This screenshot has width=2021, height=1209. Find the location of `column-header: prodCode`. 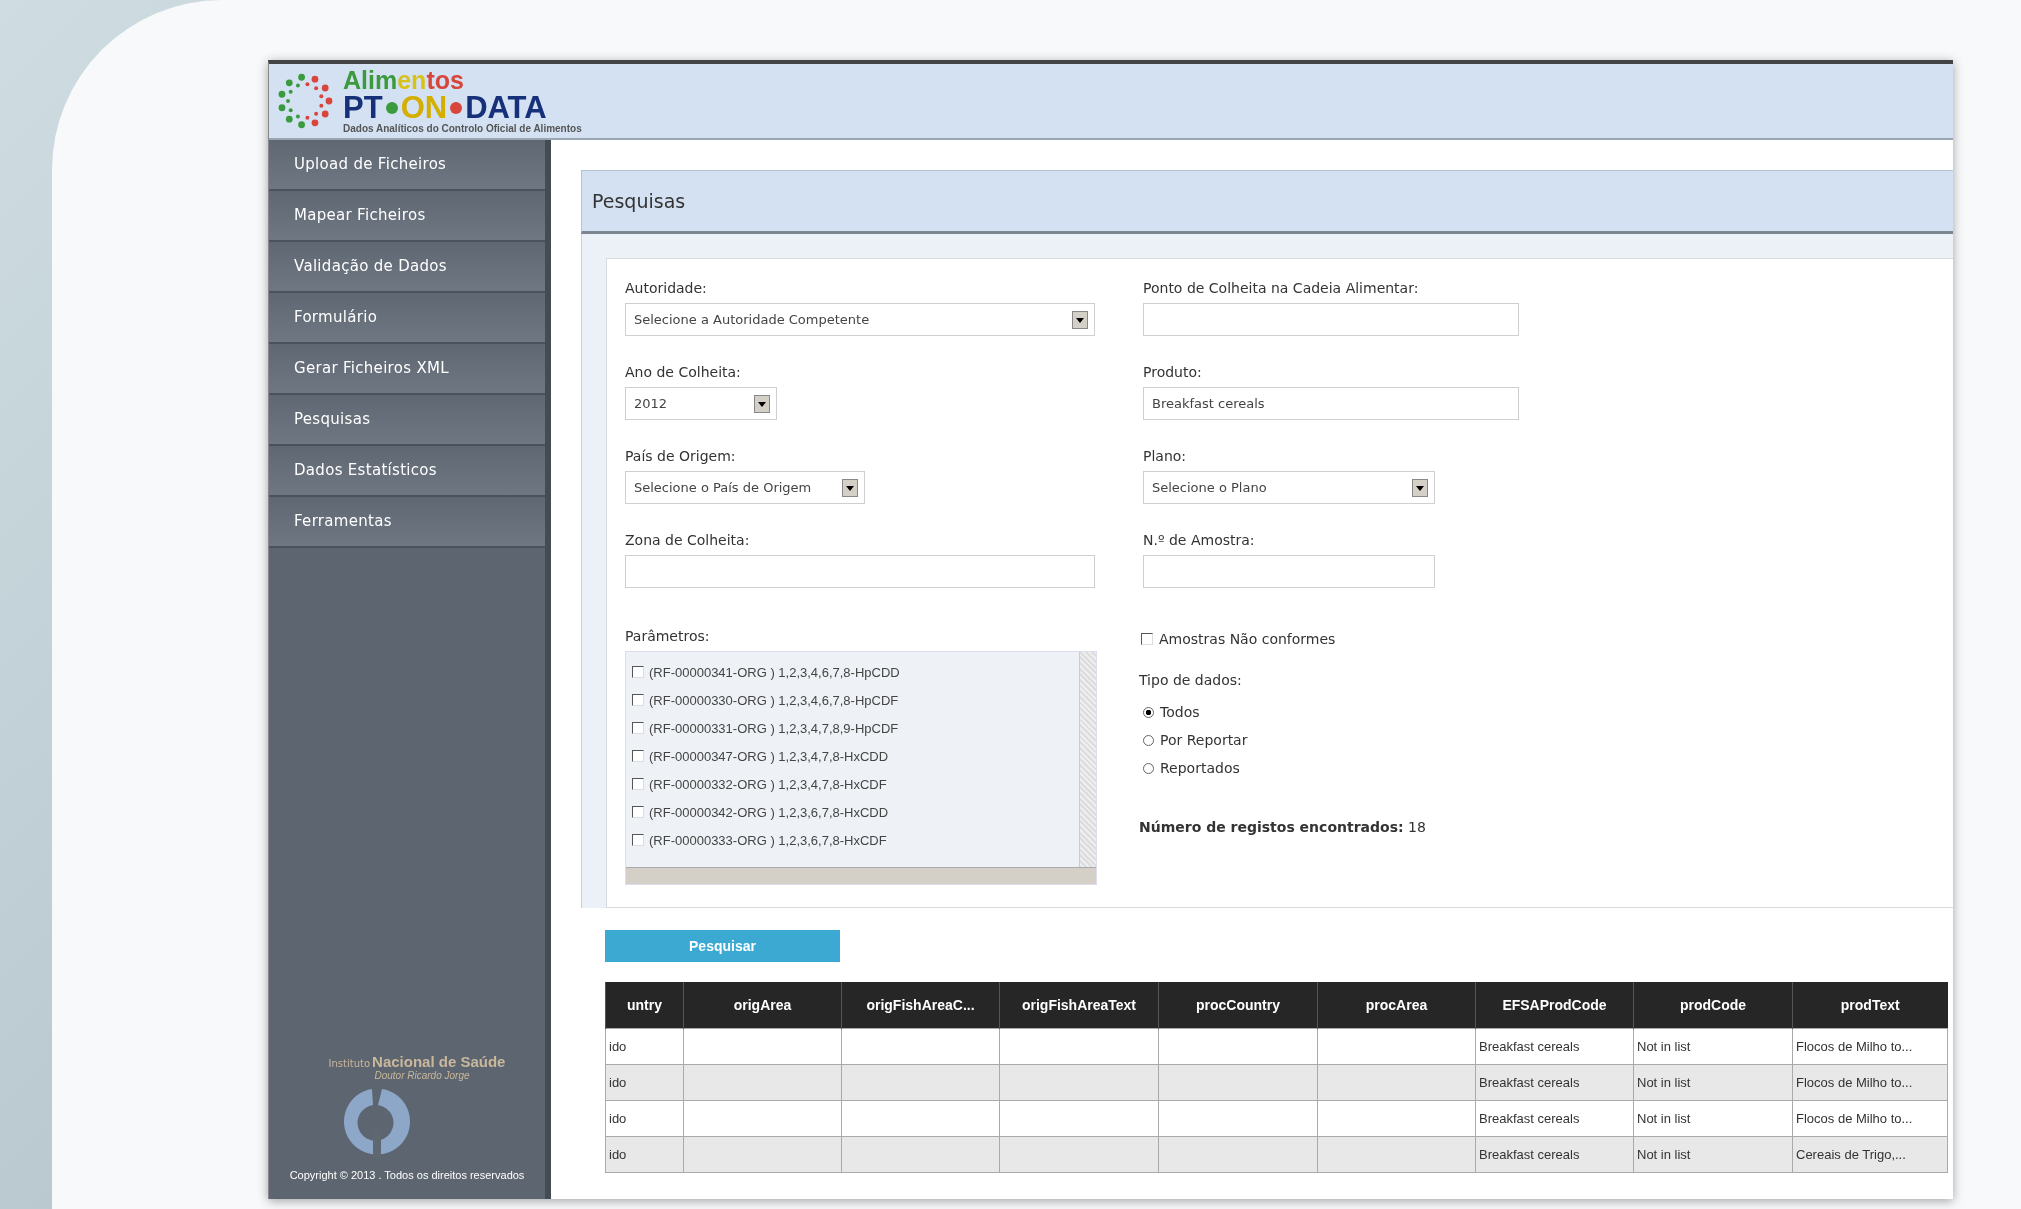

column-header: prodCode is located at coordinates (1713, 1005).